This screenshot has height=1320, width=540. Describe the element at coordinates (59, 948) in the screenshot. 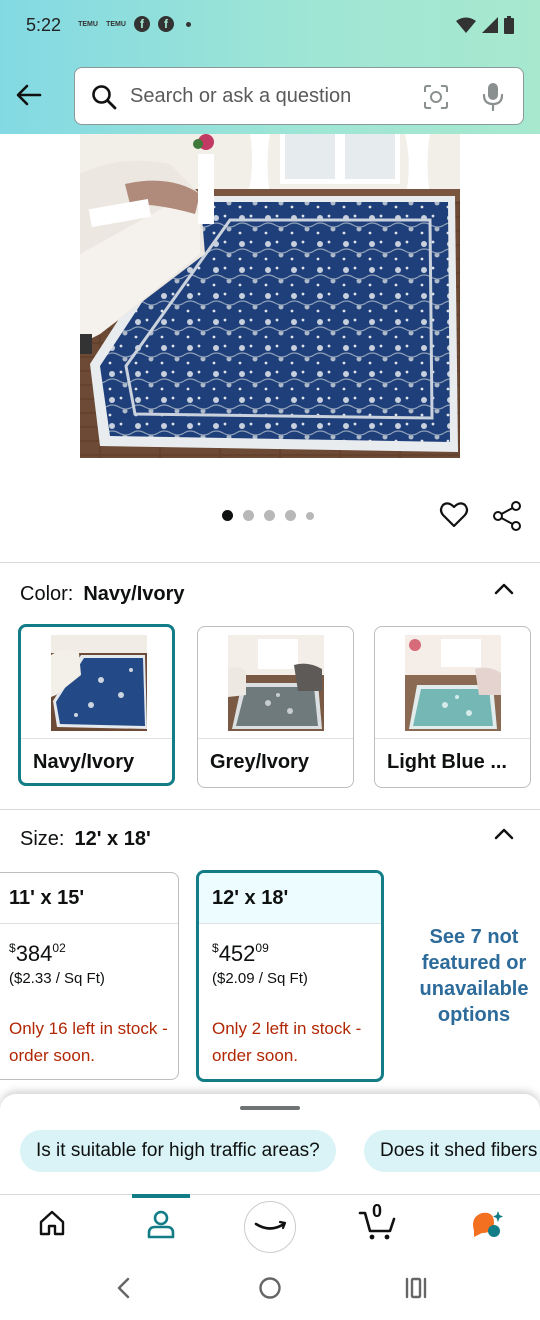

I see `price-cents: 02` at that location.